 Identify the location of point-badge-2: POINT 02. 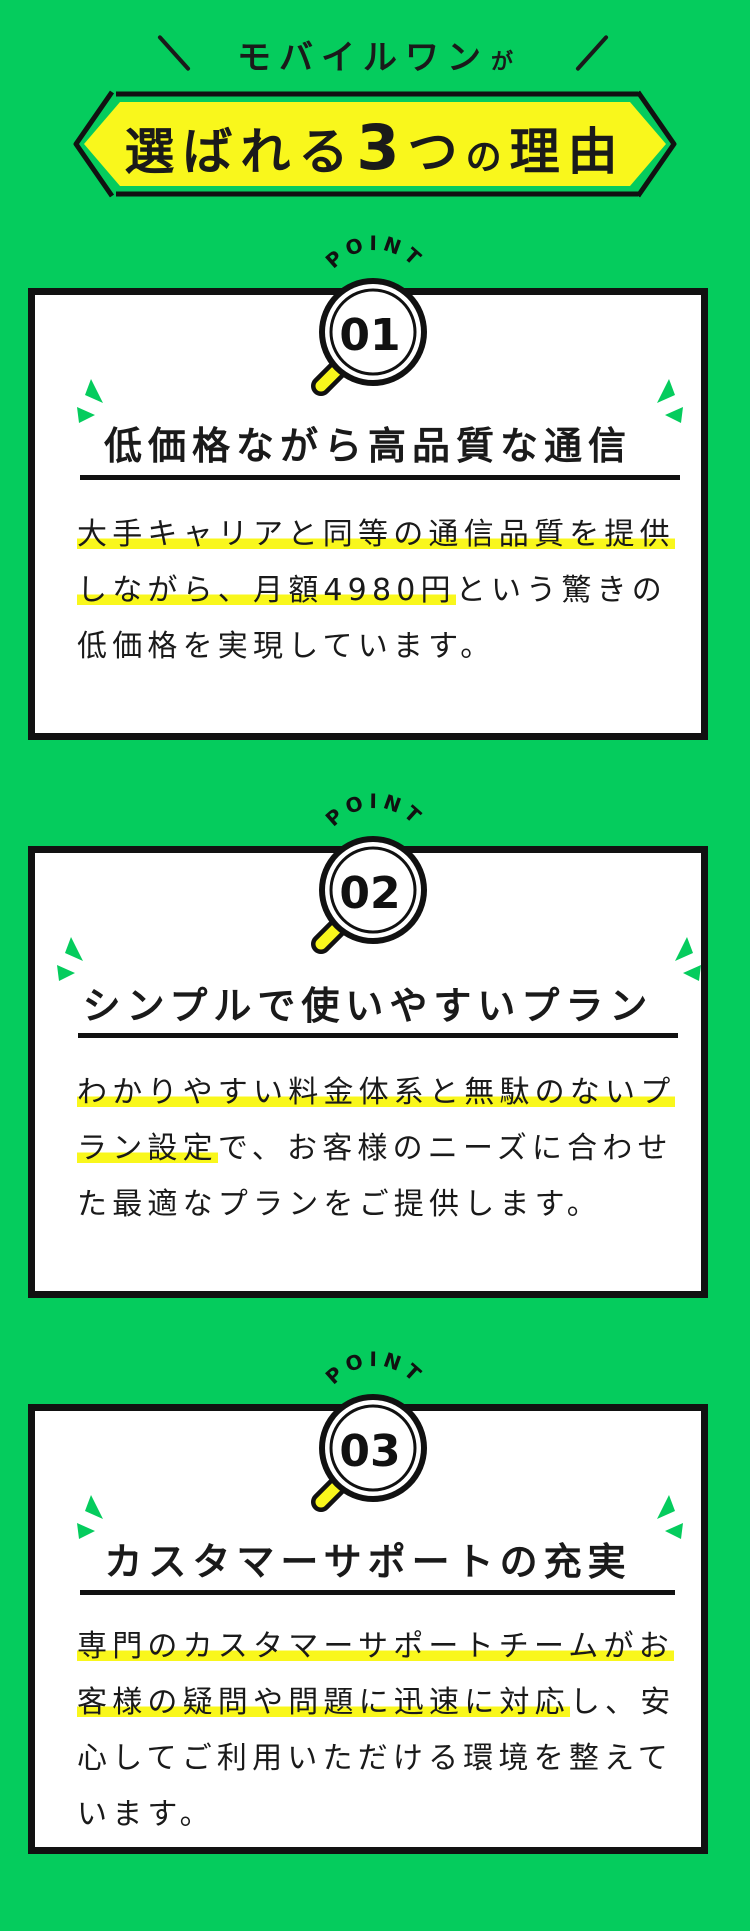
(375, 875).